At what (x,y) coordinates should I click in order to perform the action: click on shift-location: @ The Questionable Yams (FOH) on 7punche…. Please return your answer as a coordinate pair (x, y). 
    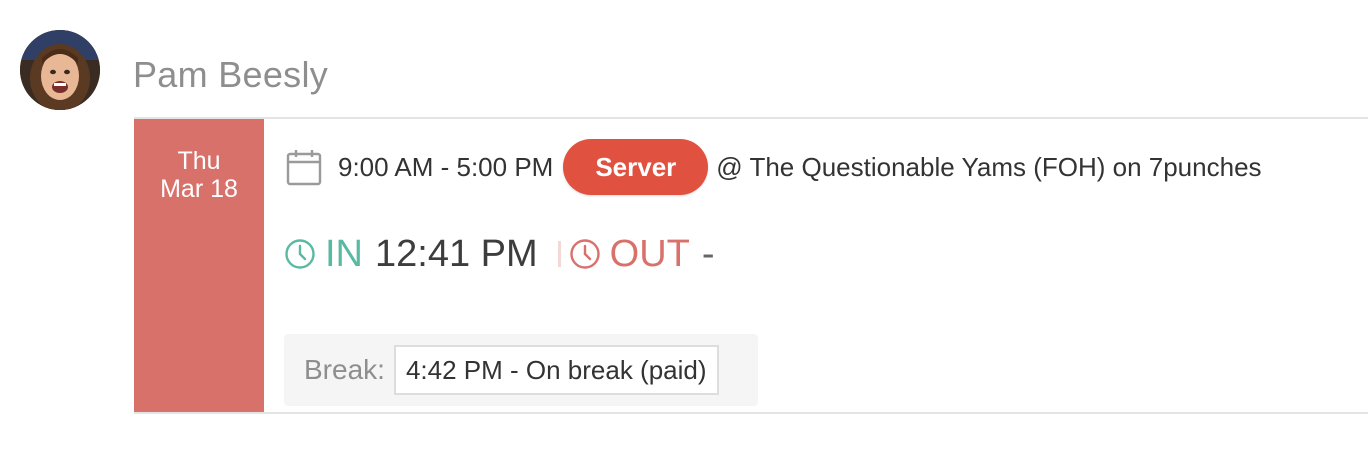
    Looking at the image, I should click on (989, 166).